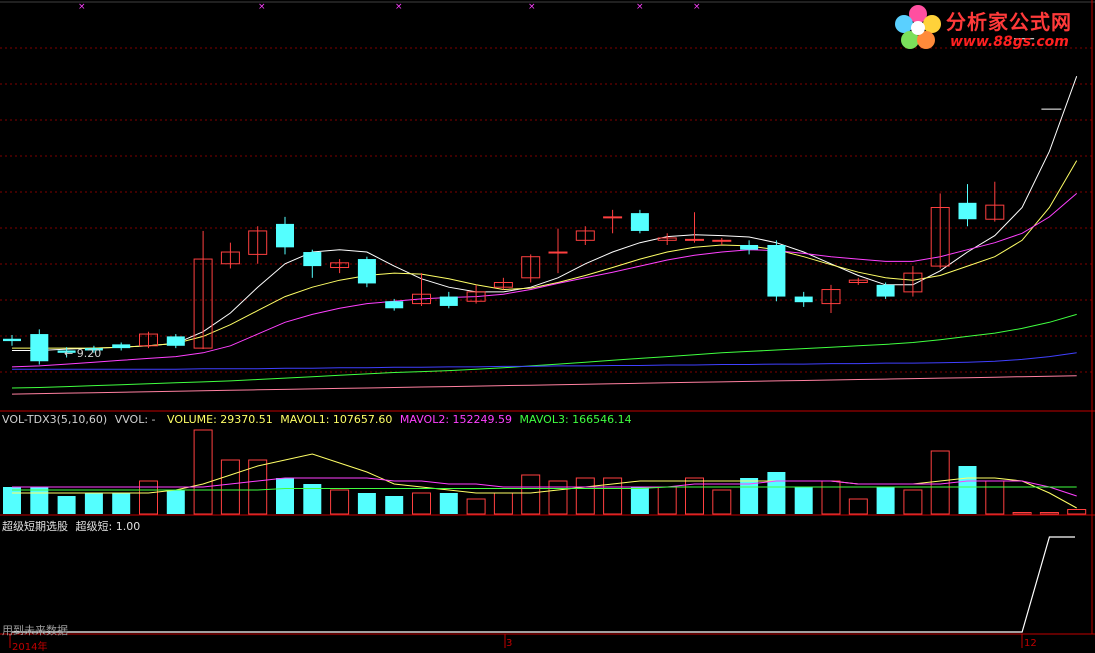 This screenshot has height=653, width=1095. Describe the element at coordinates (543, 584) in the screenshot. I see `signal-line` at that location.